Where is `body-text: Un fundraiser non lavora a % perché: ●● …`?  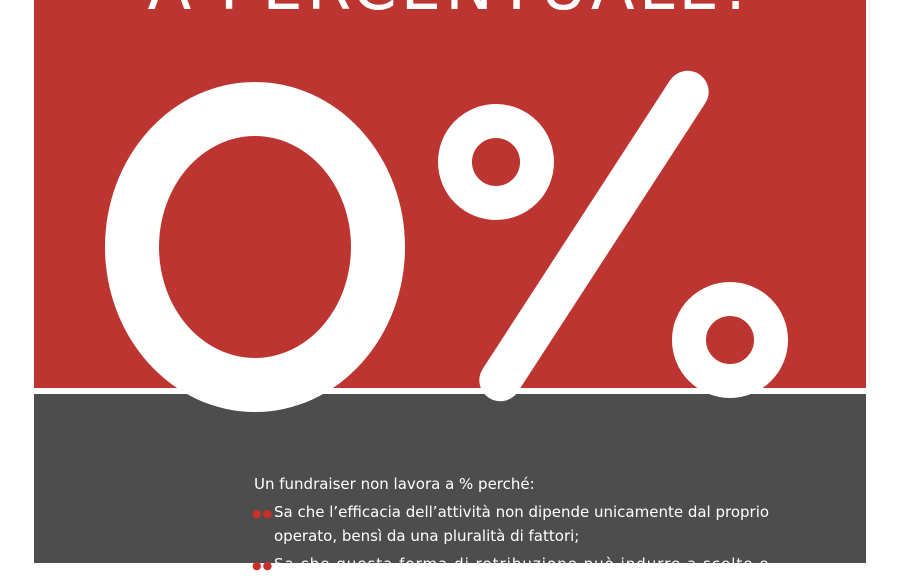 body-text: Un fundraiser non lavora a % perché: ●● … is located at coordinates (533, 524).